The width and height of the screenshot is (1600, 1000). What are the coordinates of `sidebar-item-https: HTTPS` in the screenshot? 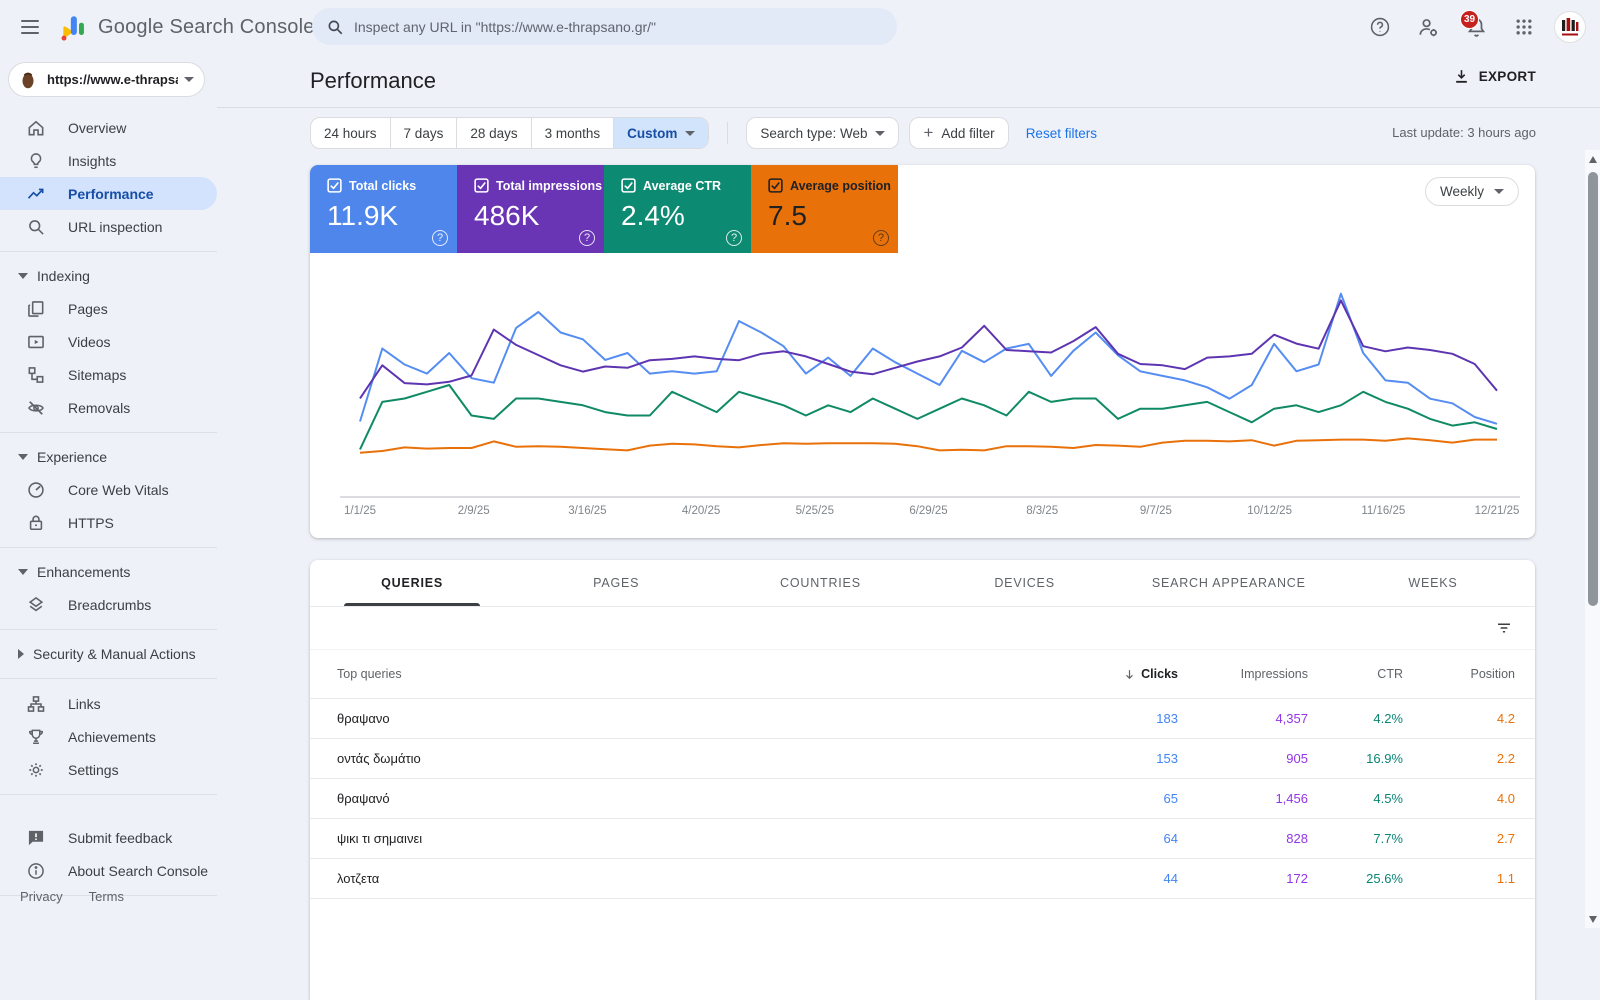 It's located at (108, 522).